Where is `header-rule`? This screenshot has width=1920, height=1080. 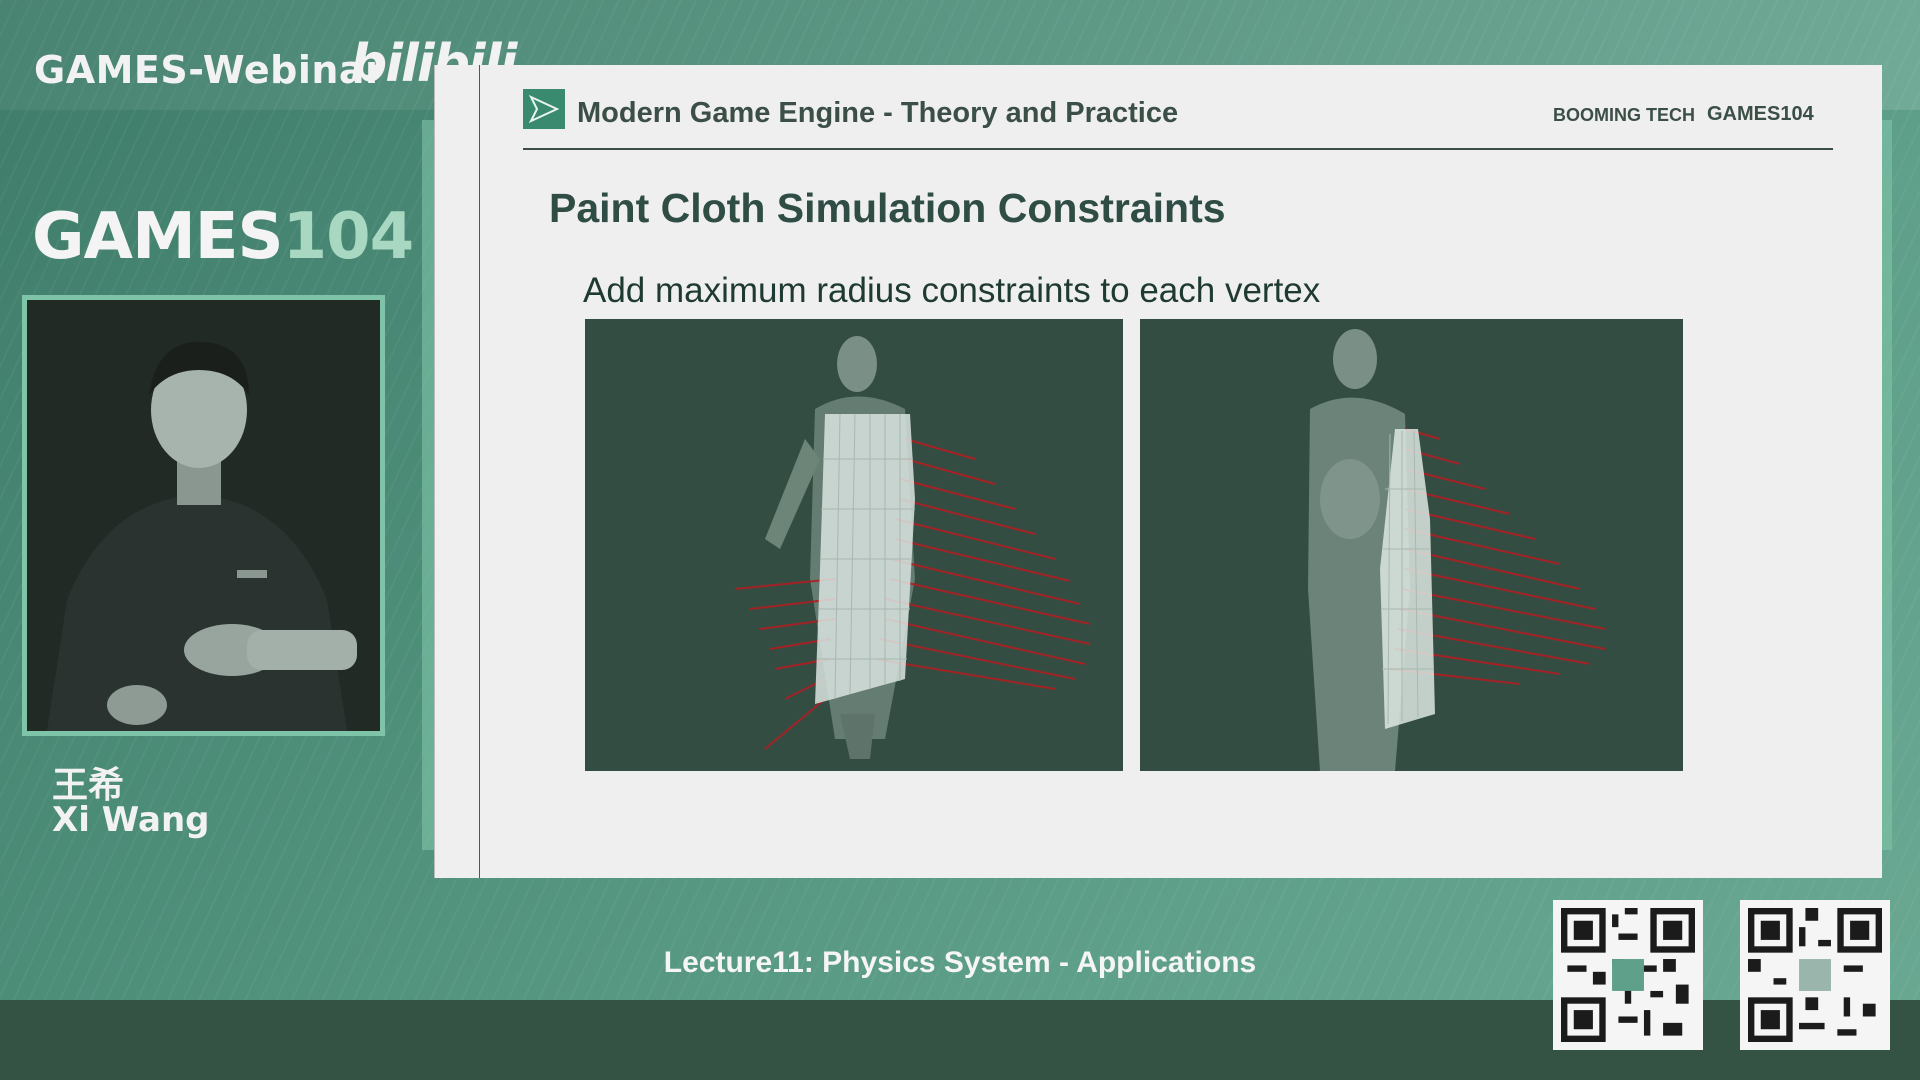 header-rule is located at coordinates (1178, 149).